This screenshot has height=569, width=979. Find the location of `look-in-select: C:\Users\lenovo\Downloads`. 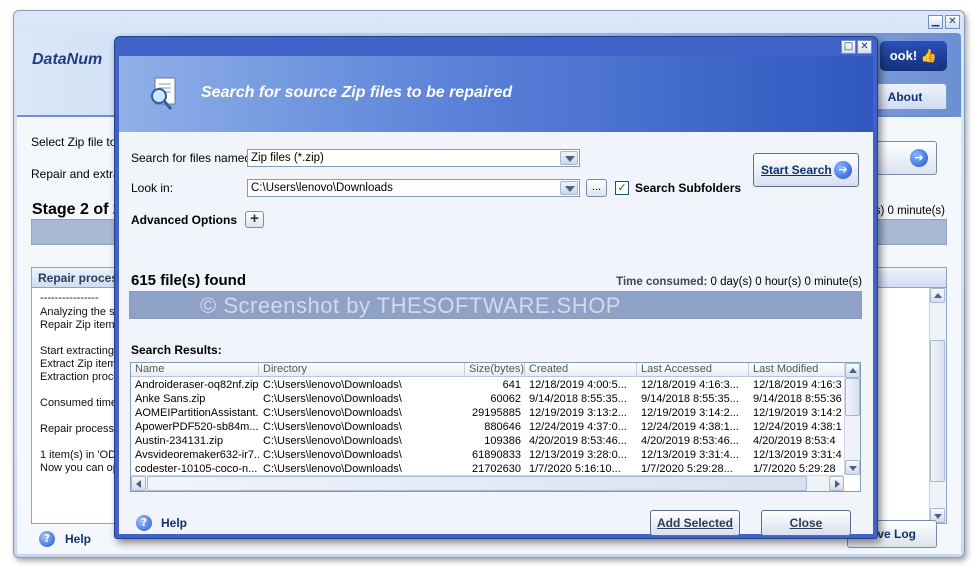

look-in-select: C:\Users\lenovo\Downloads is located at coordinates (413, 188).